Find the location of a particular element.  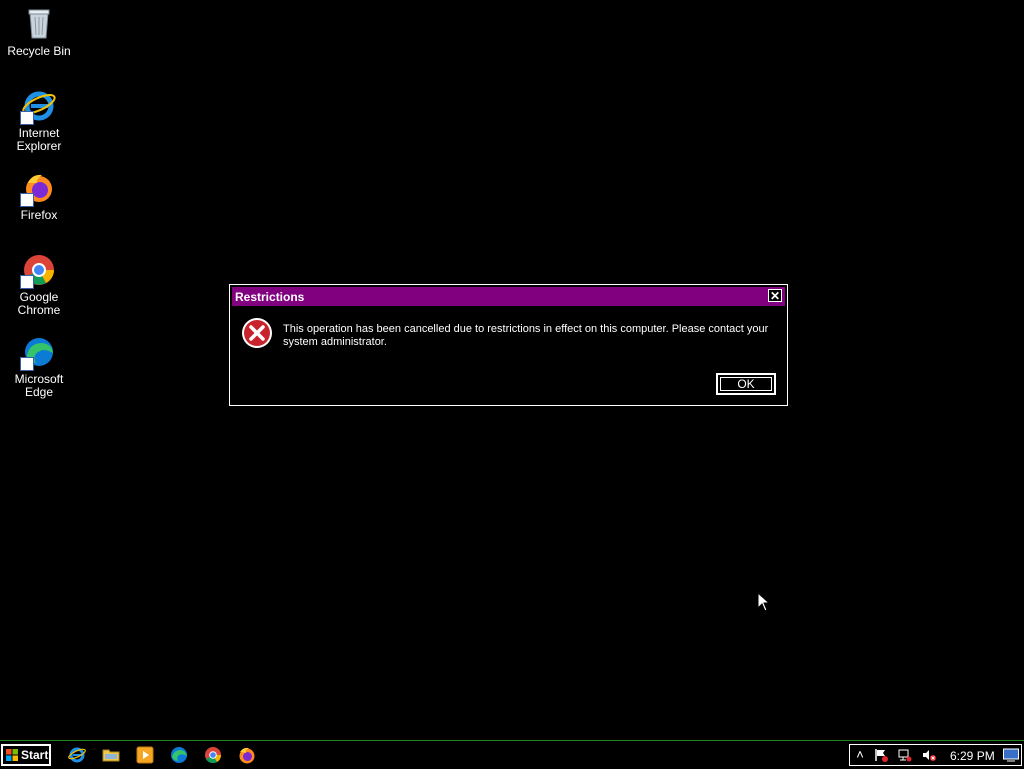

close-icon: ✕ is located at coordinates (775, 296).